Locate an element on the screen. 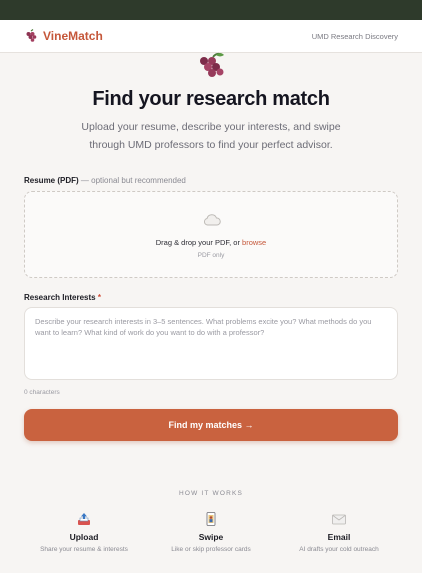  step-title: Email is located at coordinates (339, 537).